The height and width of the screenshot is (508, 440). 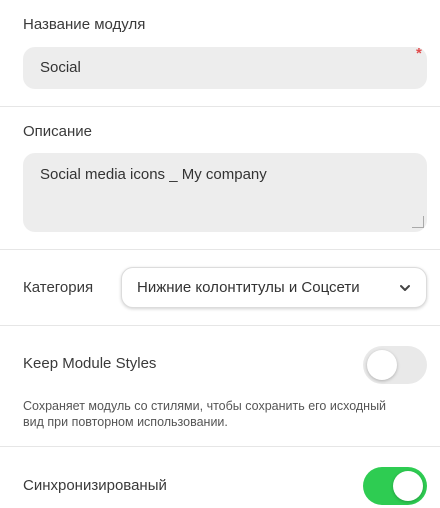 What do you see at coordinates (84, 24) in the screenshot?
I see `module-name-label: Название модуля` at bounding box center [84, 24].